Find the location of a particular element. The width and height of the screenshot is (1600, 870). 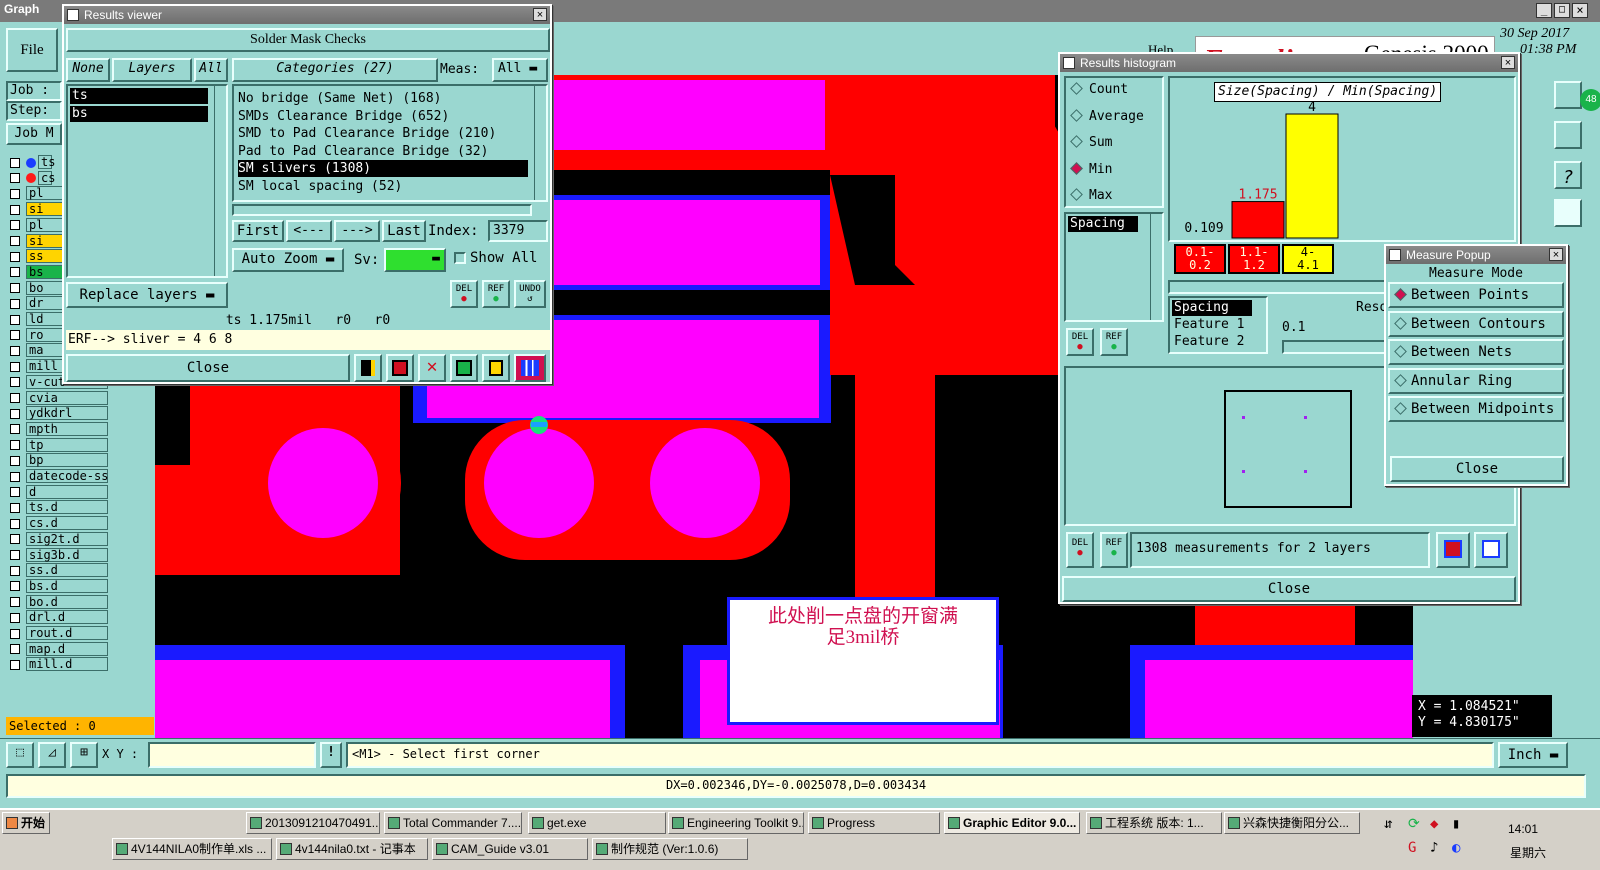

layer-row: bs.d is located at coordinates (58, 586).